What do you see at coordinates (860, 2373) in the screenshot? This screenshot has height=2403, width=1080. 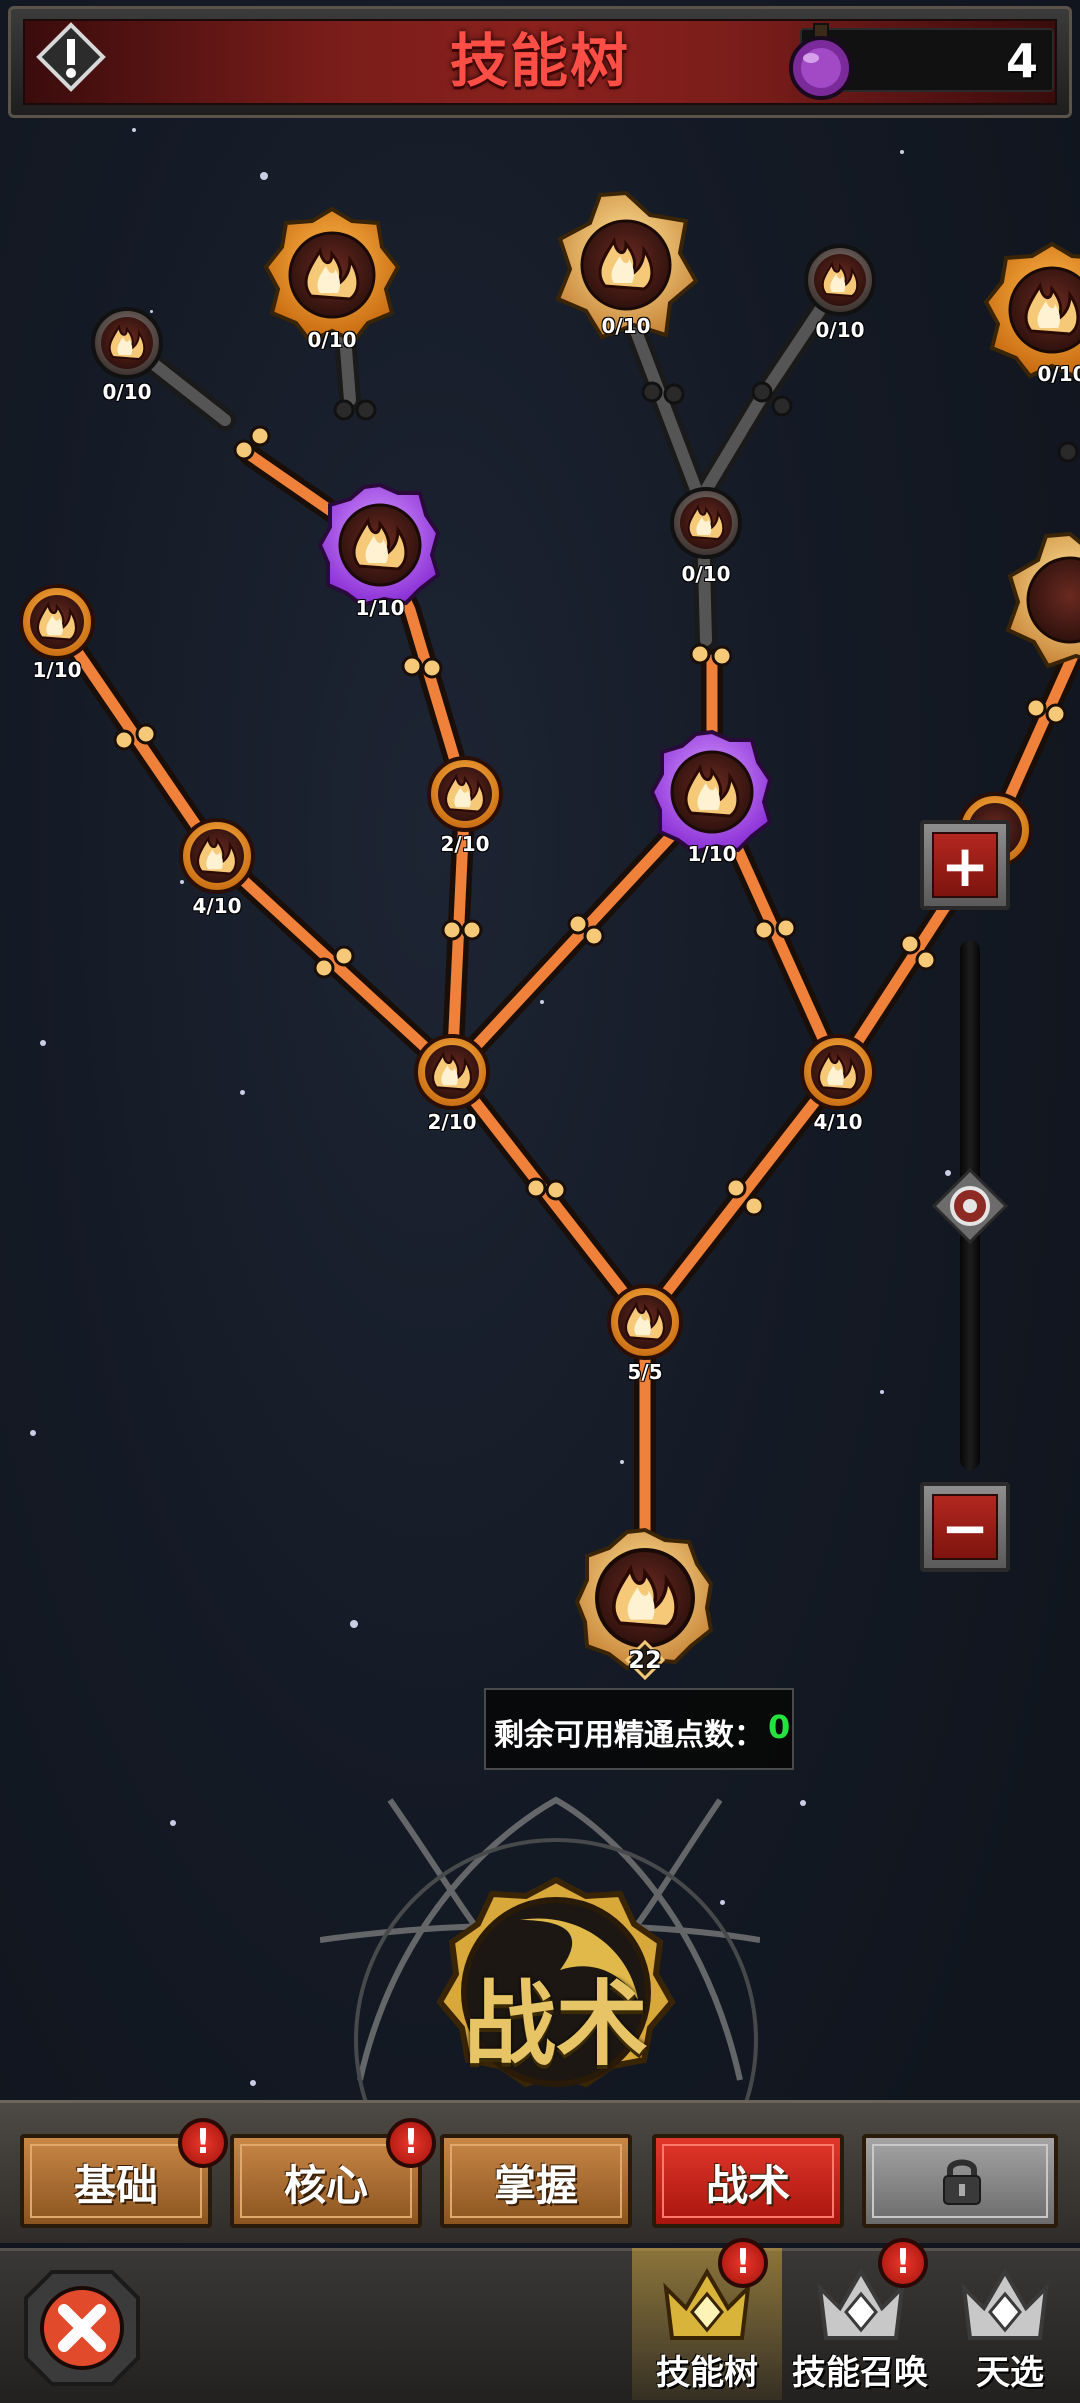 I see `nav-label: 技能召唤` at bounding box center [860, 2373].